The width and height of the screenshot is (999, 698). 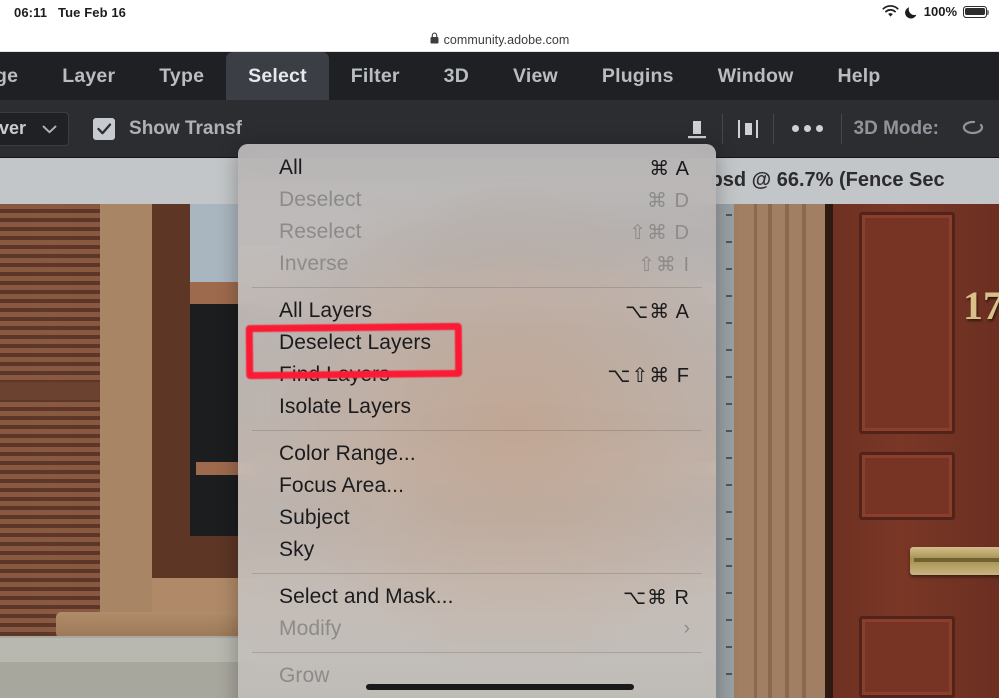 I want to click on mode-select-value: ver, so click(x=13, y=128).